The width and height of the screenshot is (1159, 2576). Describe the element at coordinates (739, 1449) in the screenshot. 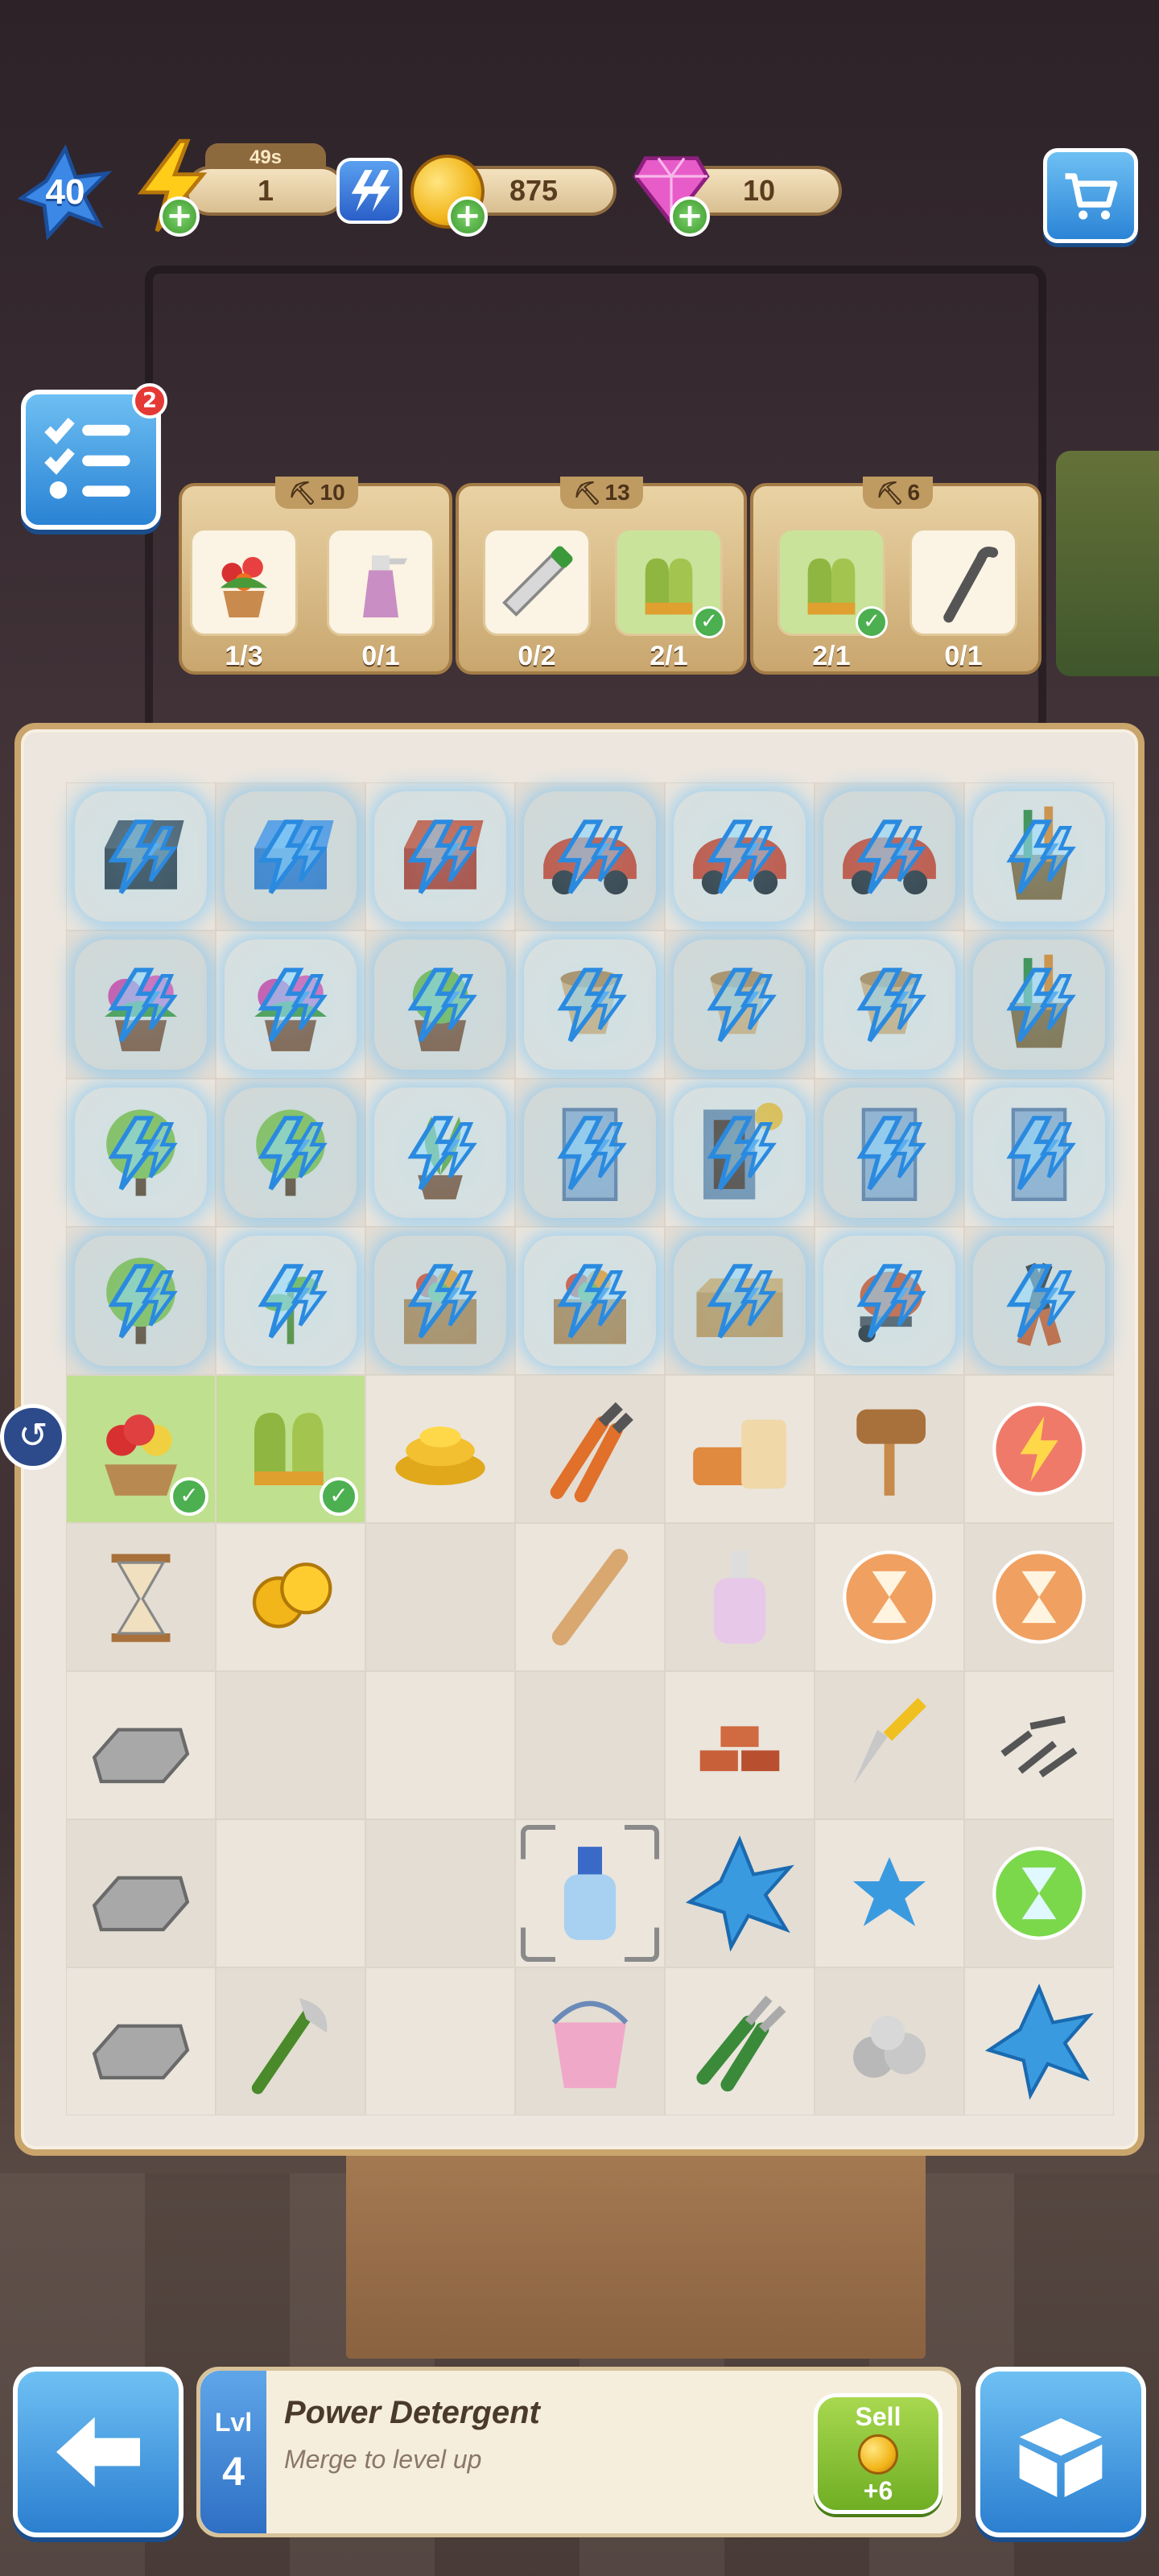

I see `bricks-bag-icon` at that location.